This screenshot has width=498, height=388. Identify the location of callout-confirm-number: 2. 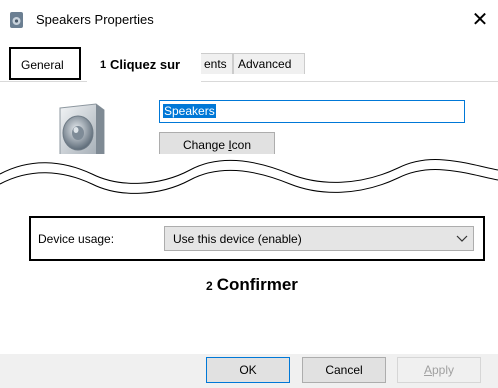
(209, 286).